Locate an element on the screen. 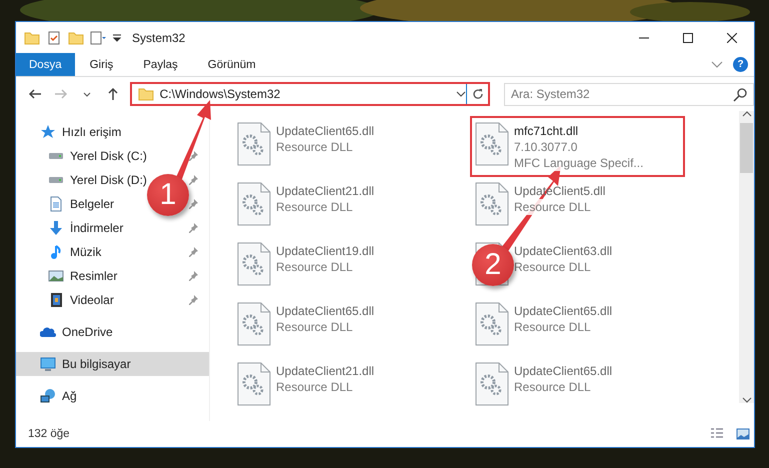 The height and width of the screenshot is (468, 769). file-name: UpdateClient63.dll is located at coordinates (563, 251).